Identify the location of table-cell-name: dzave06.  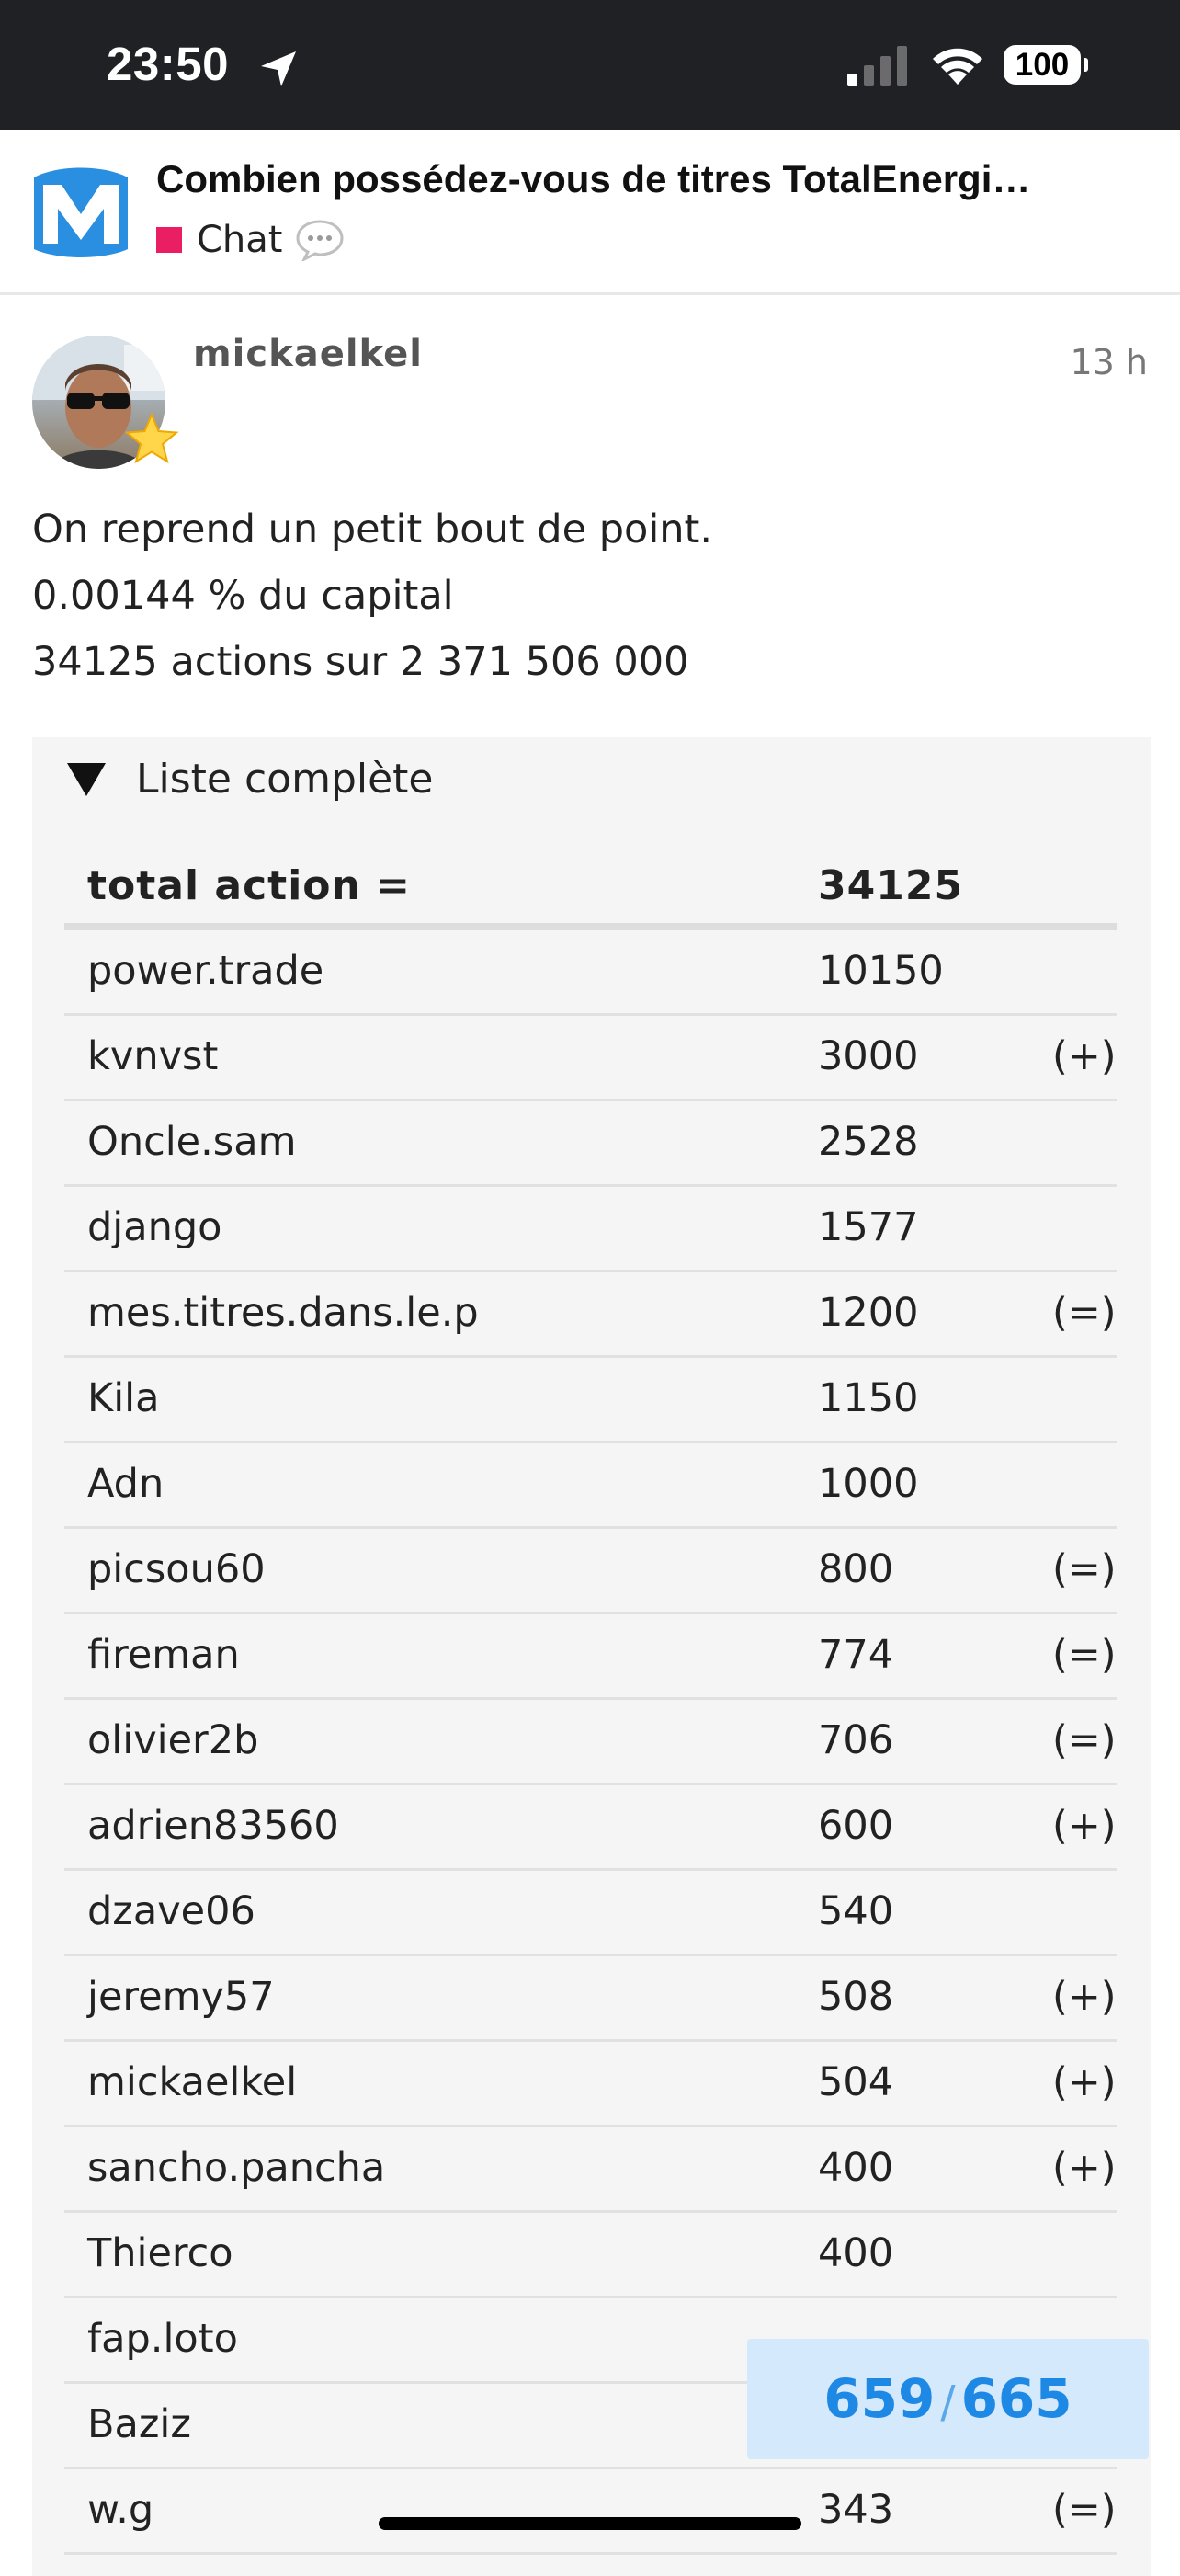
(171, 1911).